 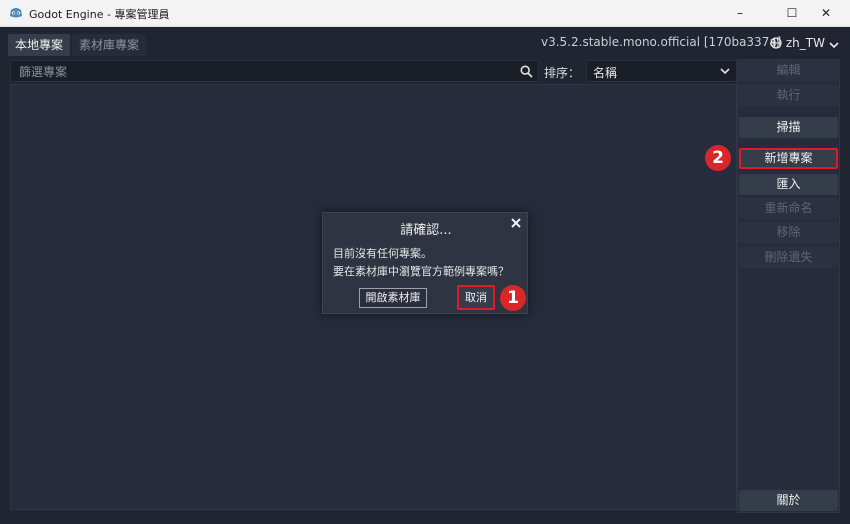 What do you see at coordinates (513, 298) in the screenshot?
I see `callout-badge-1: 1` at bounding box center [513, 298].